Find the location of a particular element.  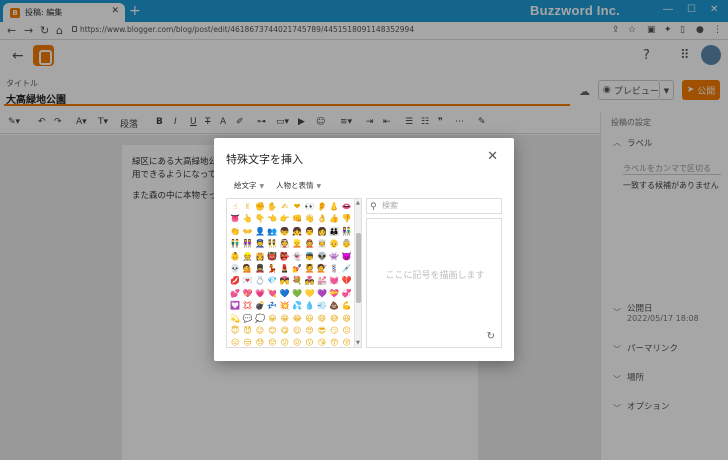

emoji-cell: 💉 is located at coordinates (347, 269).